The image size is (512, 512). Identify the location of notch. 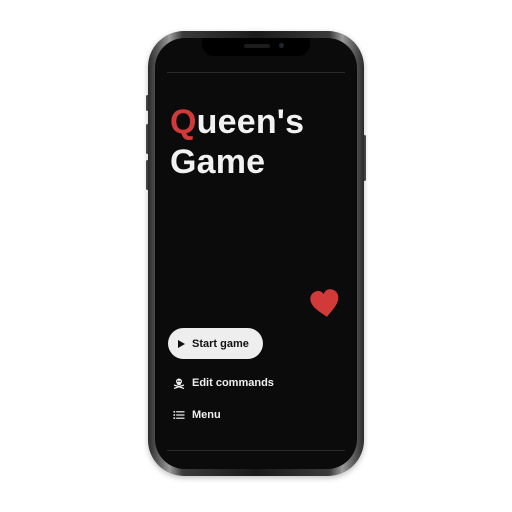
(256, 47).